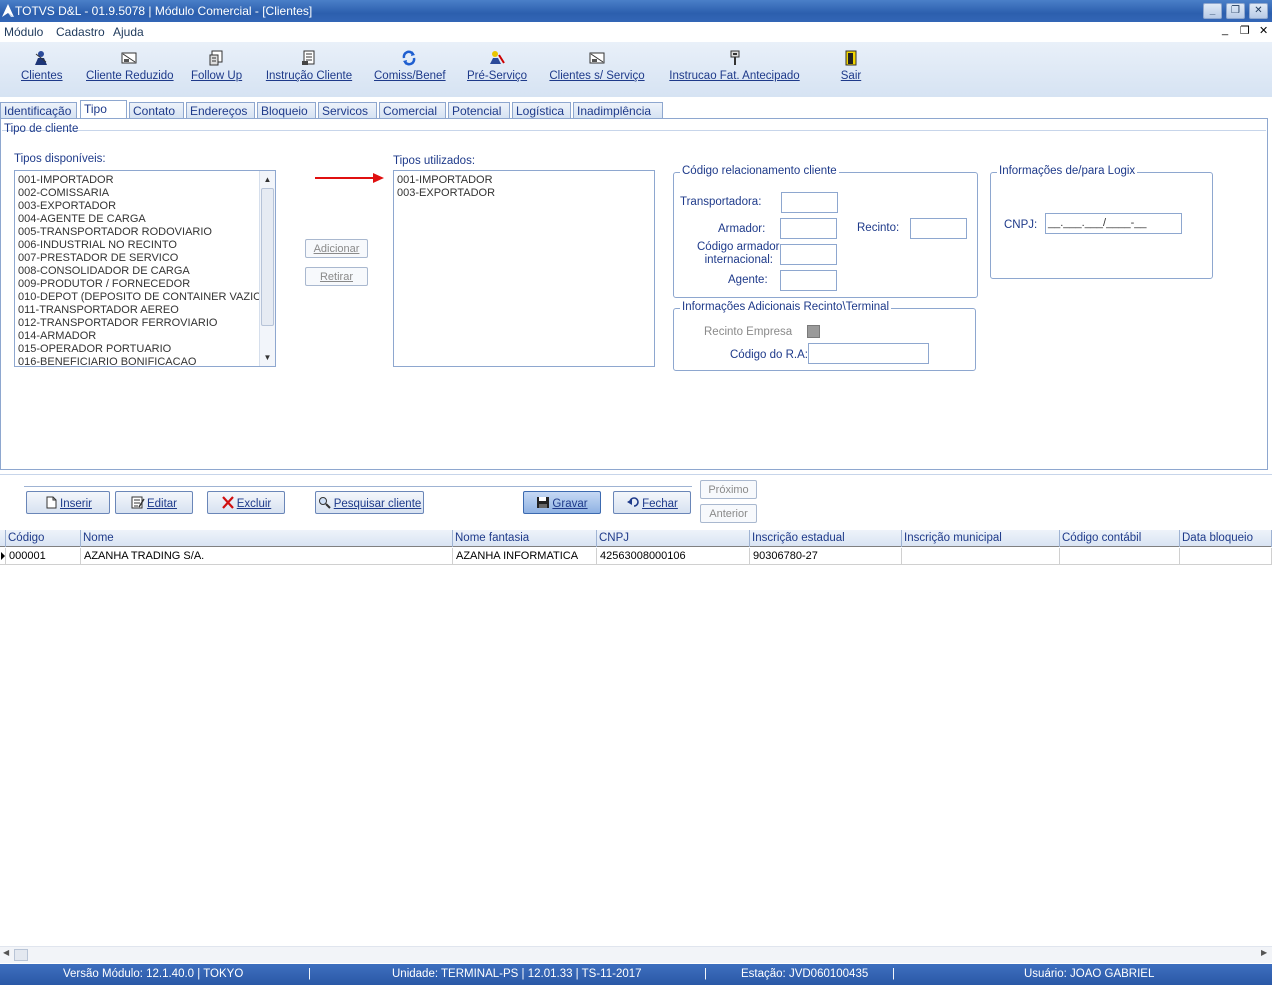 Image resolution: width=1272 pixels, height=985 pixels. I want to click on grid-col-nome-fantasia: Nome fantasia, so click(525, 538).